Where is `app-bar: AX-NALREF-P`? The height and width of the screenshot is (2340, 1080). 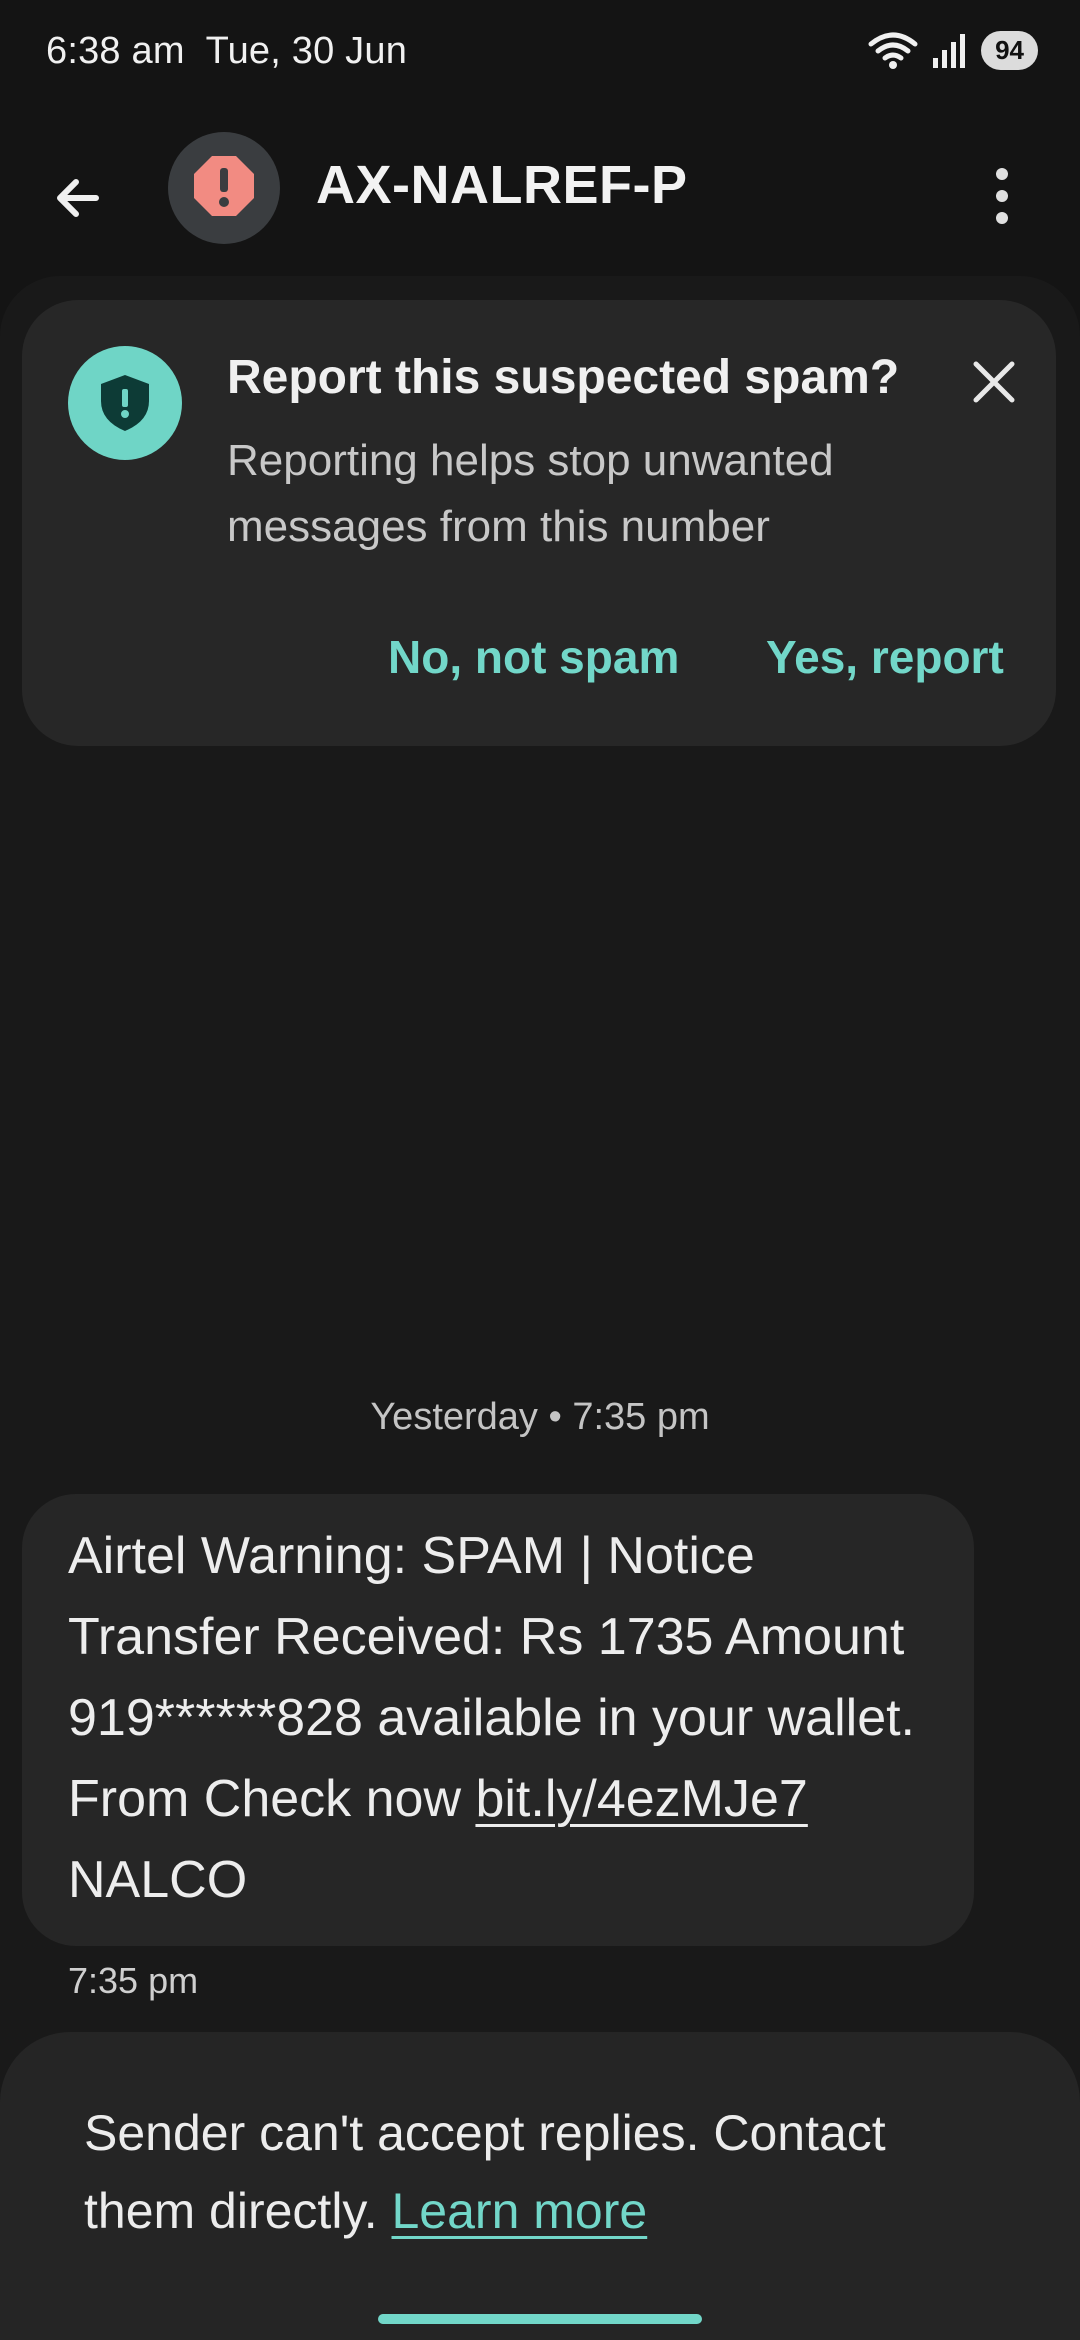
app-bar: AX-NALREF-P is located at coordinates (540, 187).